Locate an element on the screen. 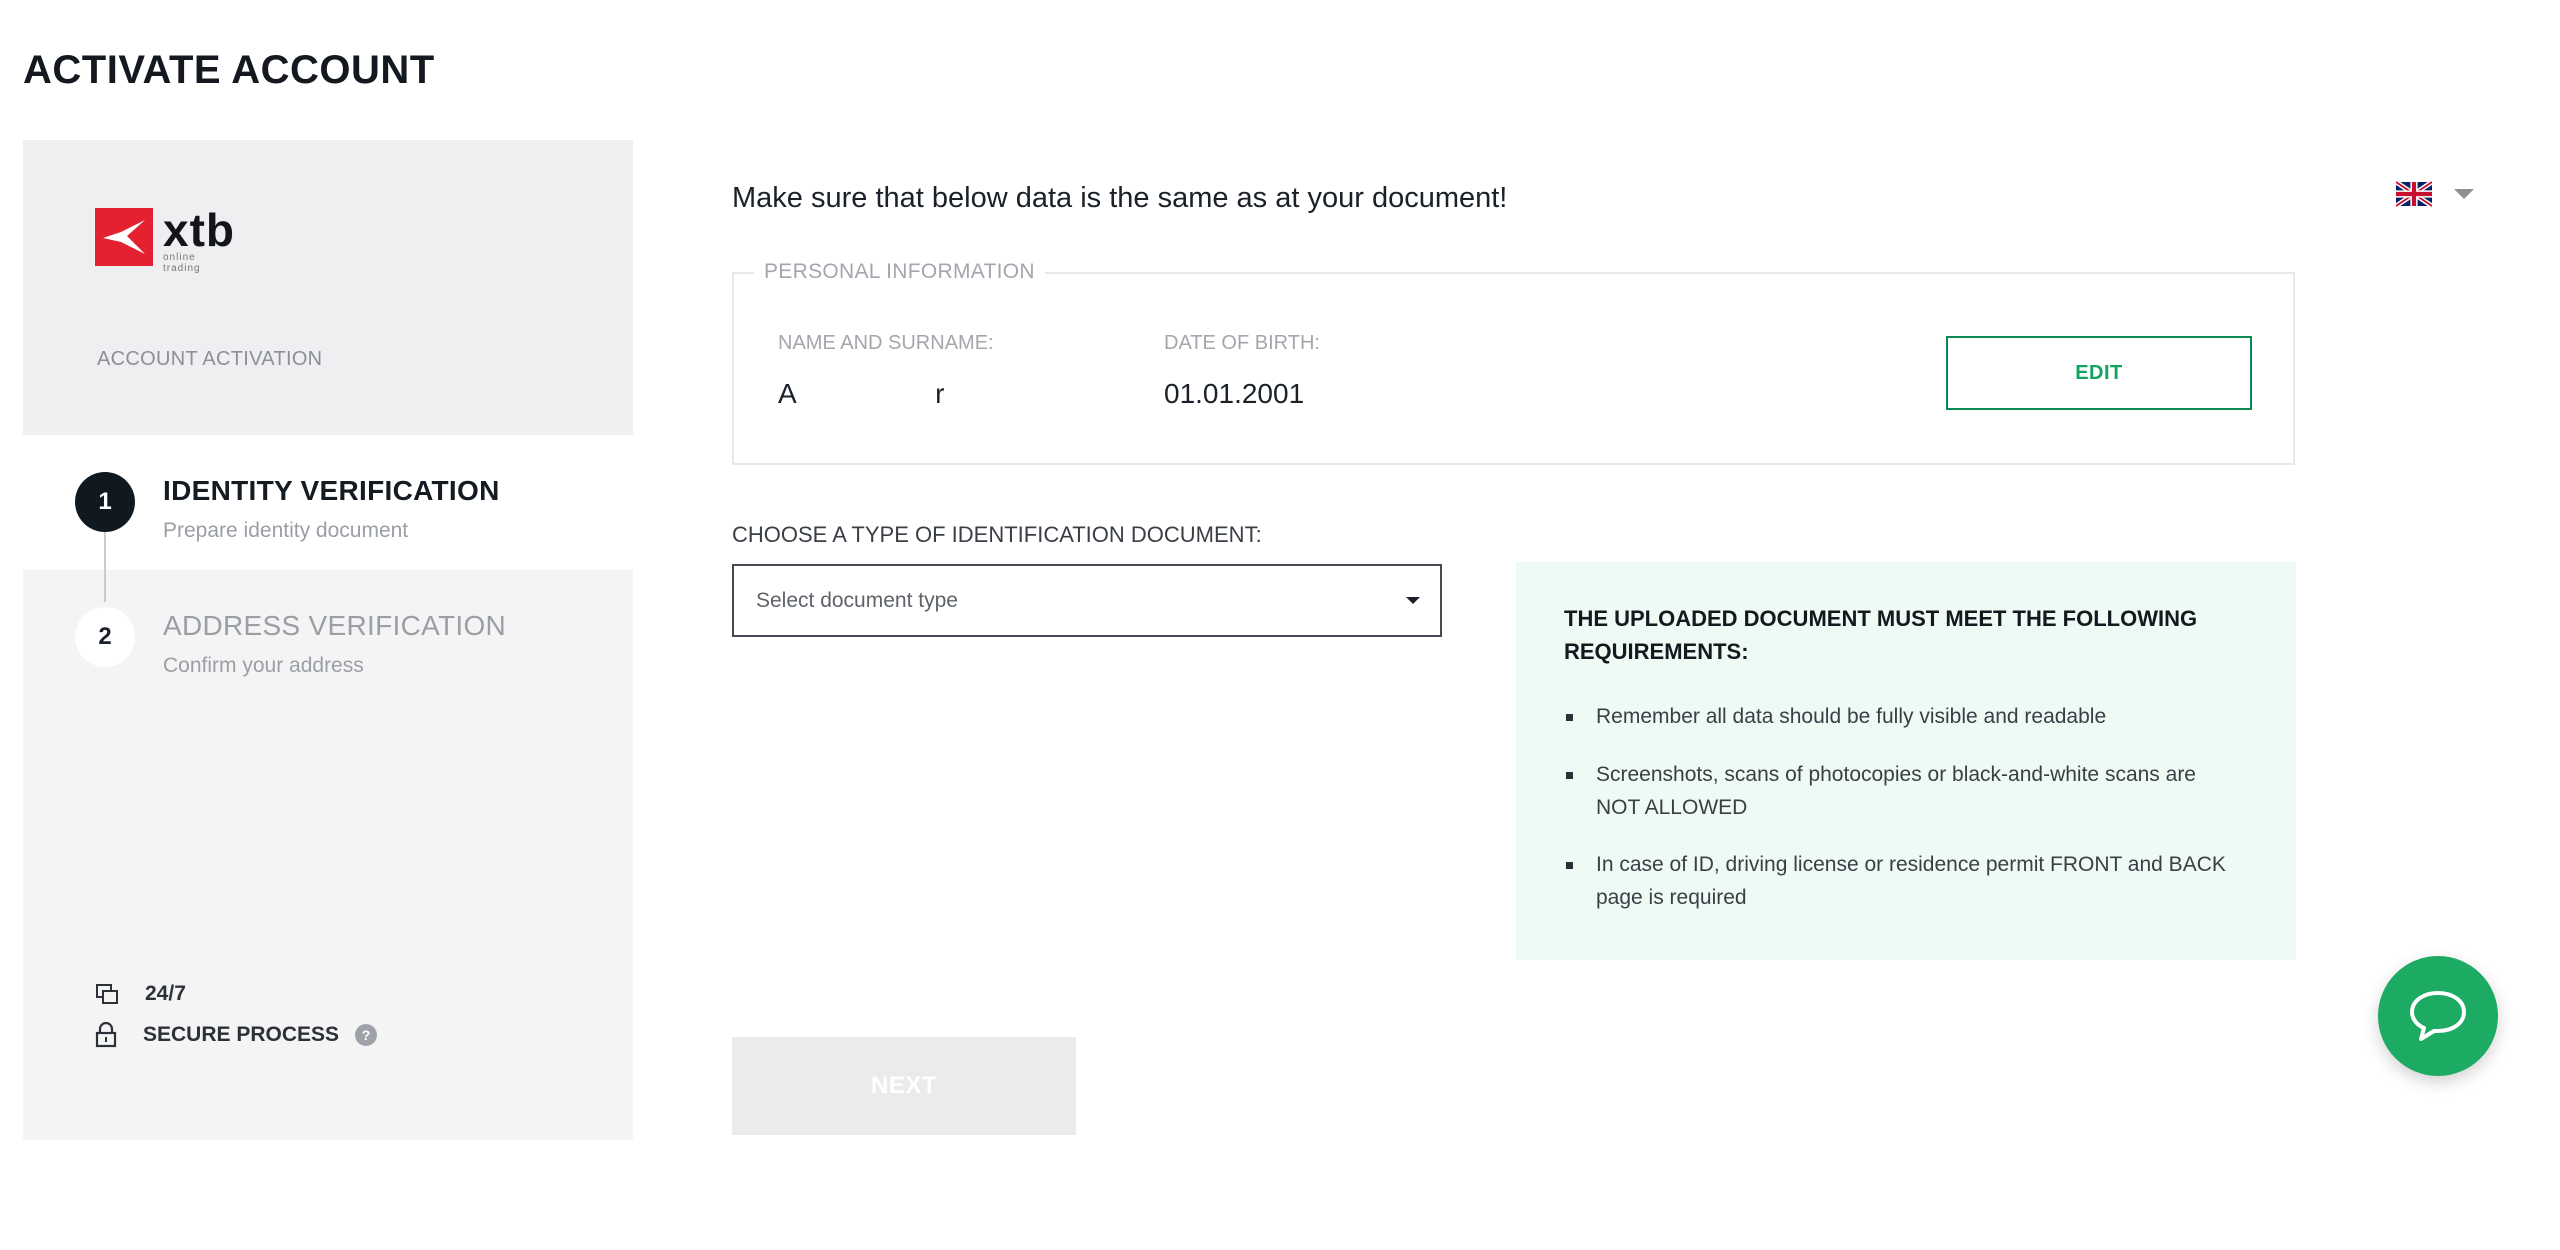 The height and width of the screenshot is (1250, 2560). perk-label: 24/7 is located at coordinates (165, 993).